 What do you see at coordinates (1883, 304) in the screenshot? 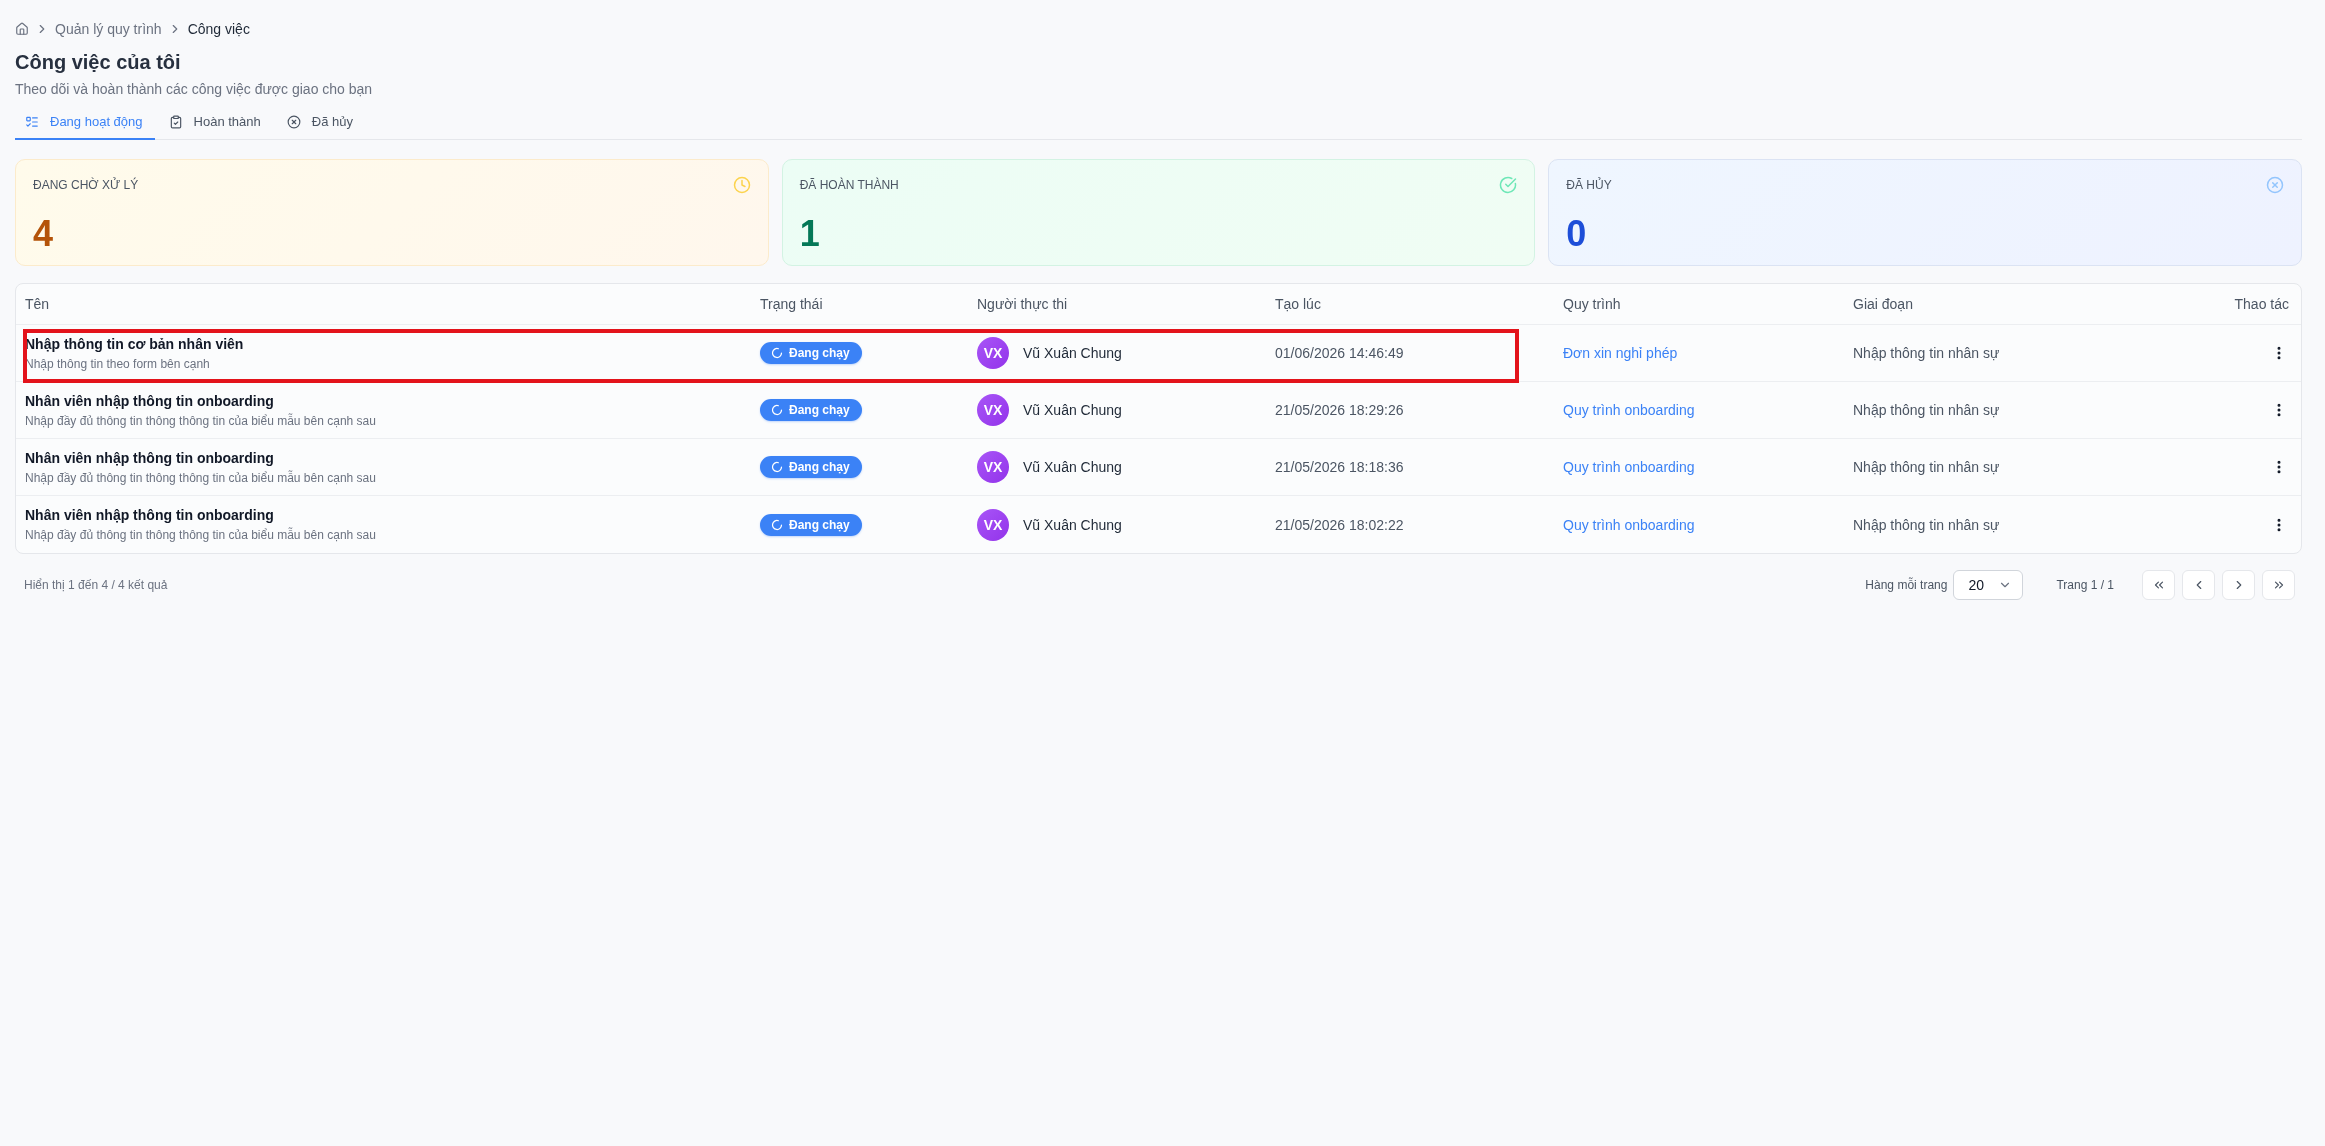
I see `column-header: Giai đoạn` at bounding box center [1883, 304].